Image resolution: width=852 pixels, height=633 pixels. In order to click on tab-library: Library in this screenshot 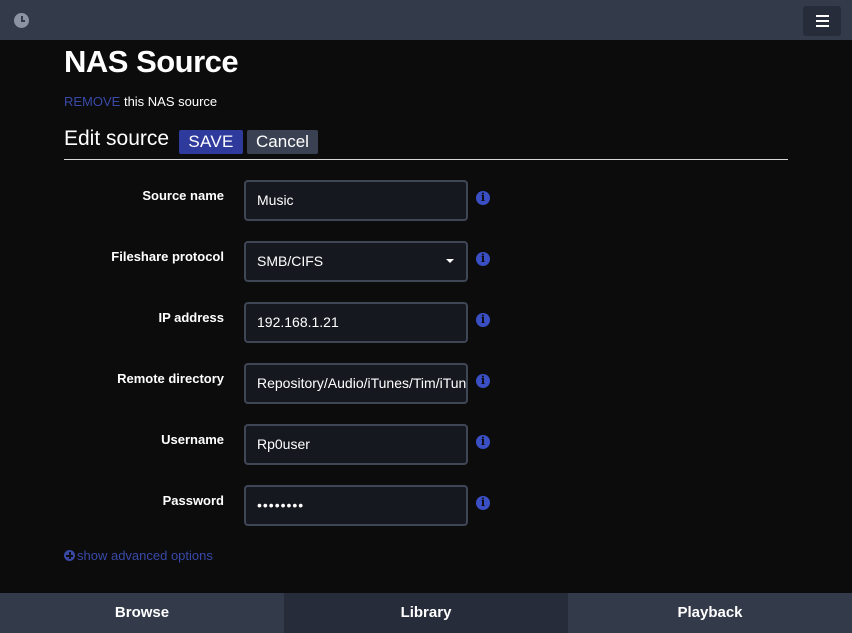, I will do `click(426, 613)`.